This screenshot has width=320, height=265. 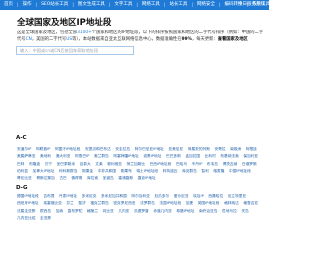 What do you see at coordinates (28, 203) in the screenshot?
I see `country-link: 西班牙IP地址` at bounding box center [28, 203].